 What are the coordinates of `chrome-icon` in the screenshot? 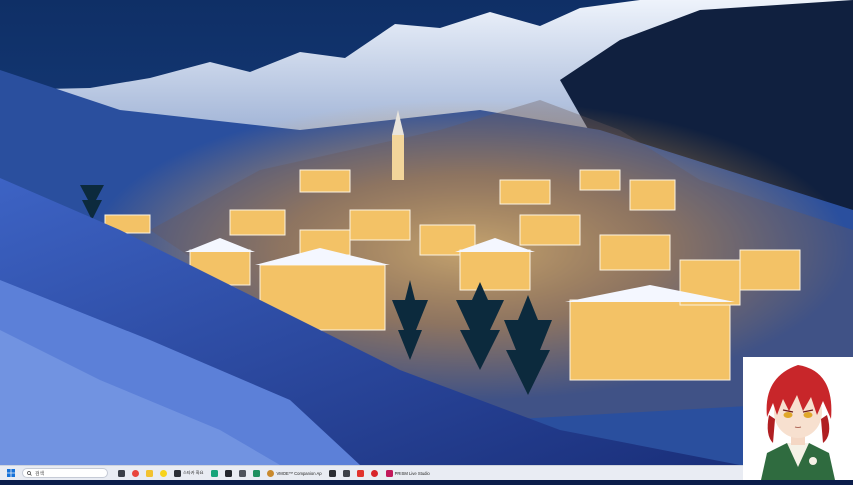 It's located at (135, 473).